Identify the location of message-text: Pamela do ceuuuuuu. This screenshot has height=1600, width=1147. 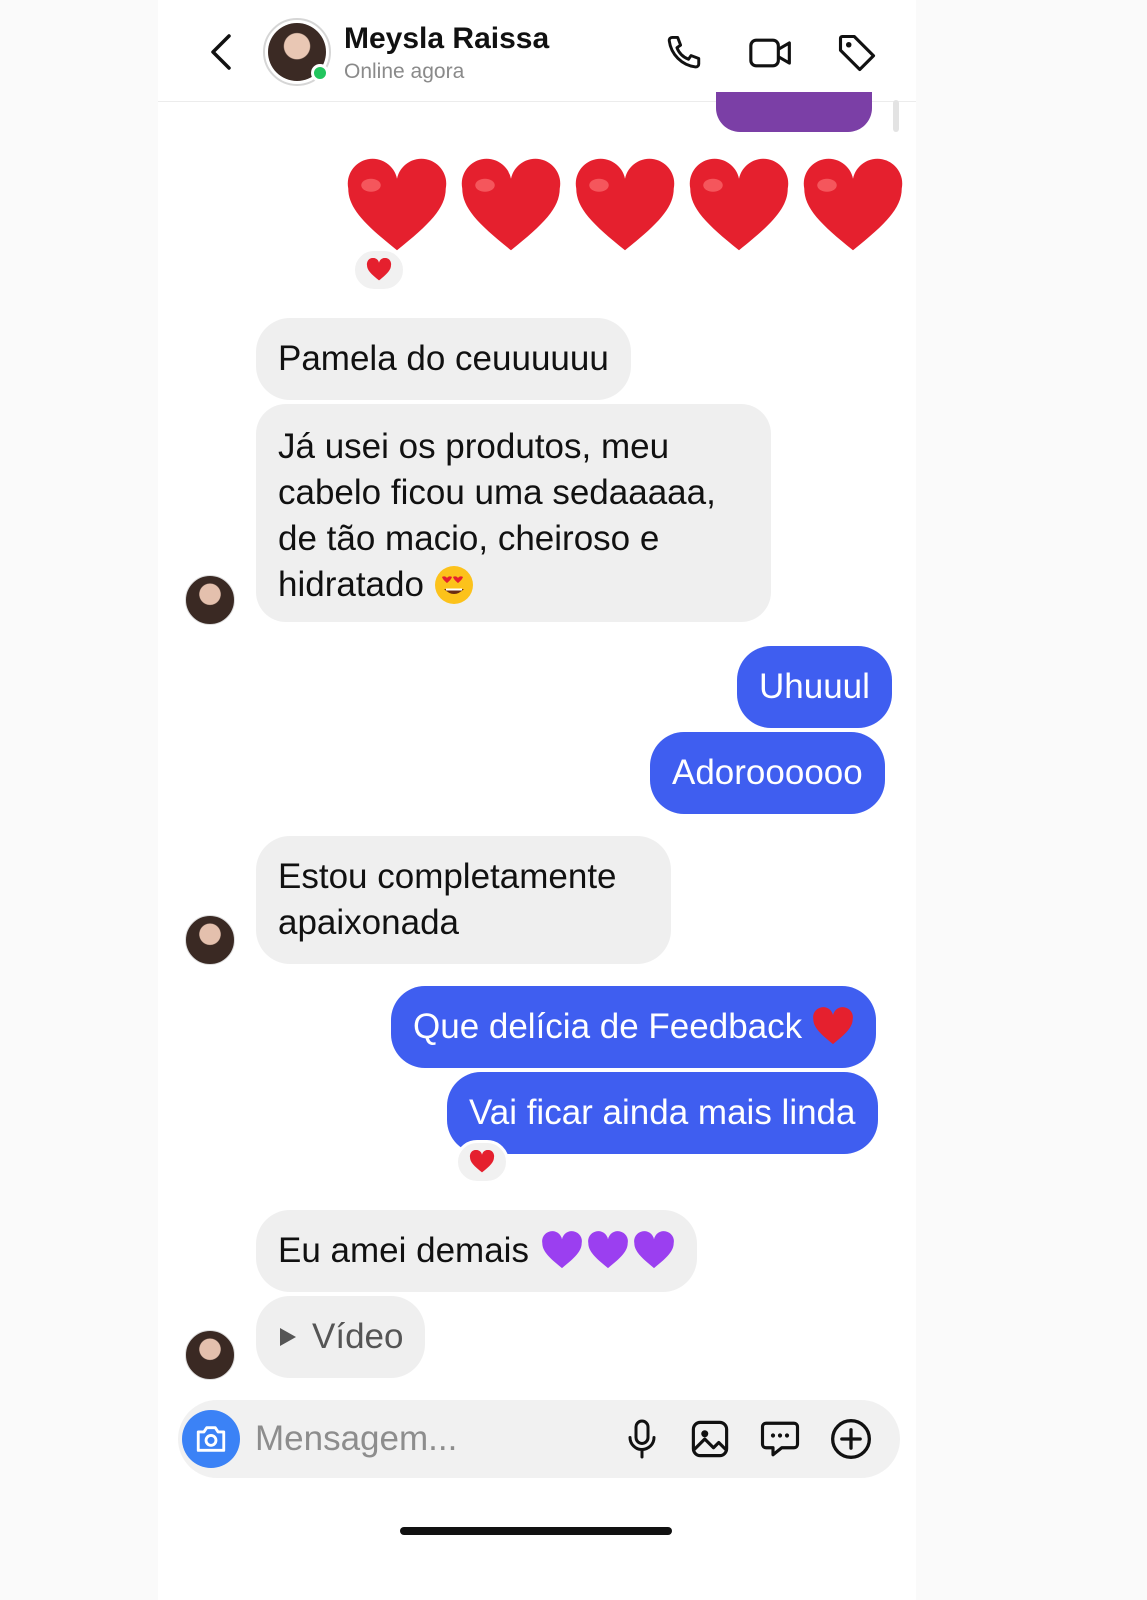
(443, 358).